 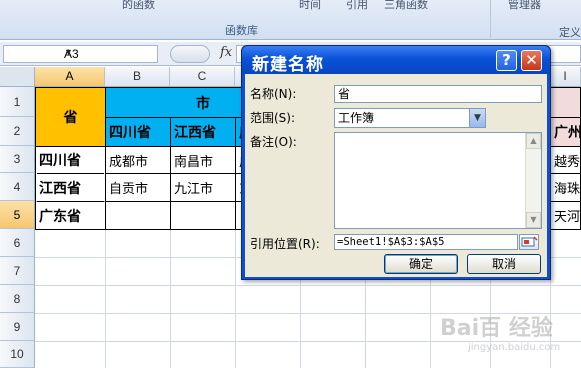 I want to click on row-header-10: 10, so click(x=17, y=354).